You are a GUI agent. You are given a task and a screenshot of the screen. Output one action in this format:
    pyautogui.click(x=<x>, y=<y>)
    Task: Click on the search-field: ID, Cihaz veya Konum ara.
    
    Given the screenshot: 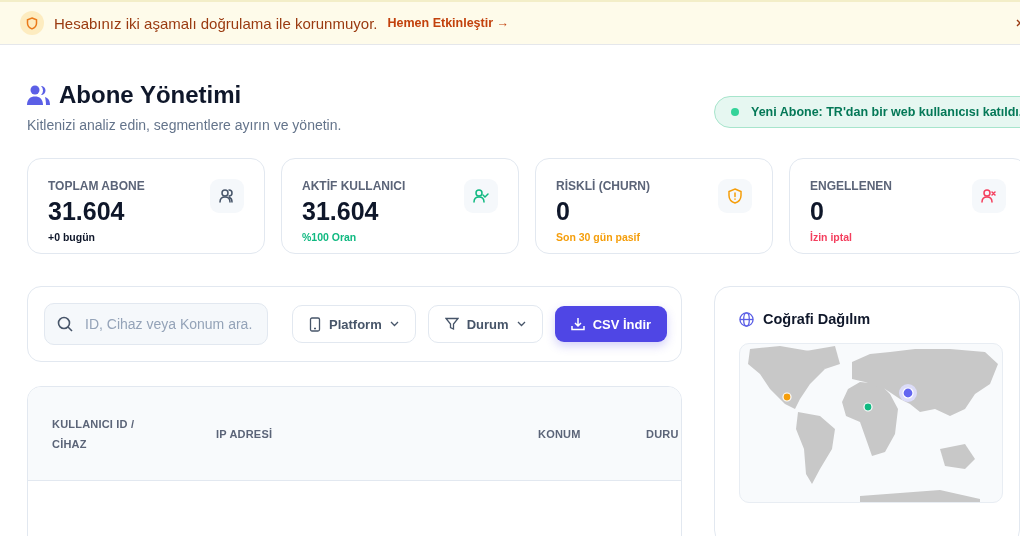 What is the action you would take?
    pyautogui.click(x=156, y=324)
    